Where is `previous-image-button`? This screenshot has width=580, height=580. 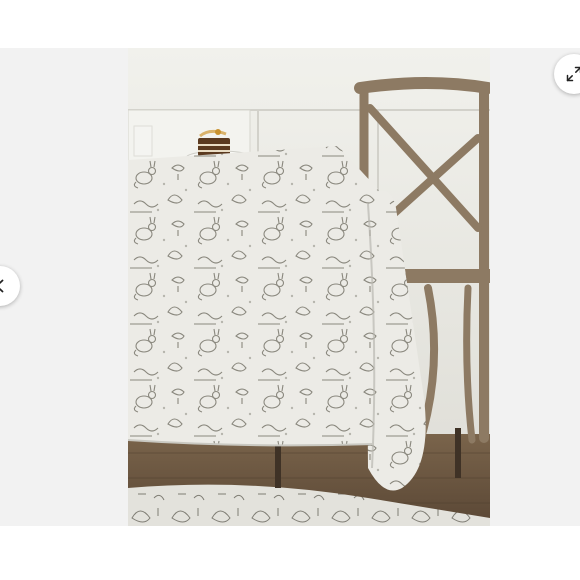 previous-image-button is located at coordinates (10, 286).